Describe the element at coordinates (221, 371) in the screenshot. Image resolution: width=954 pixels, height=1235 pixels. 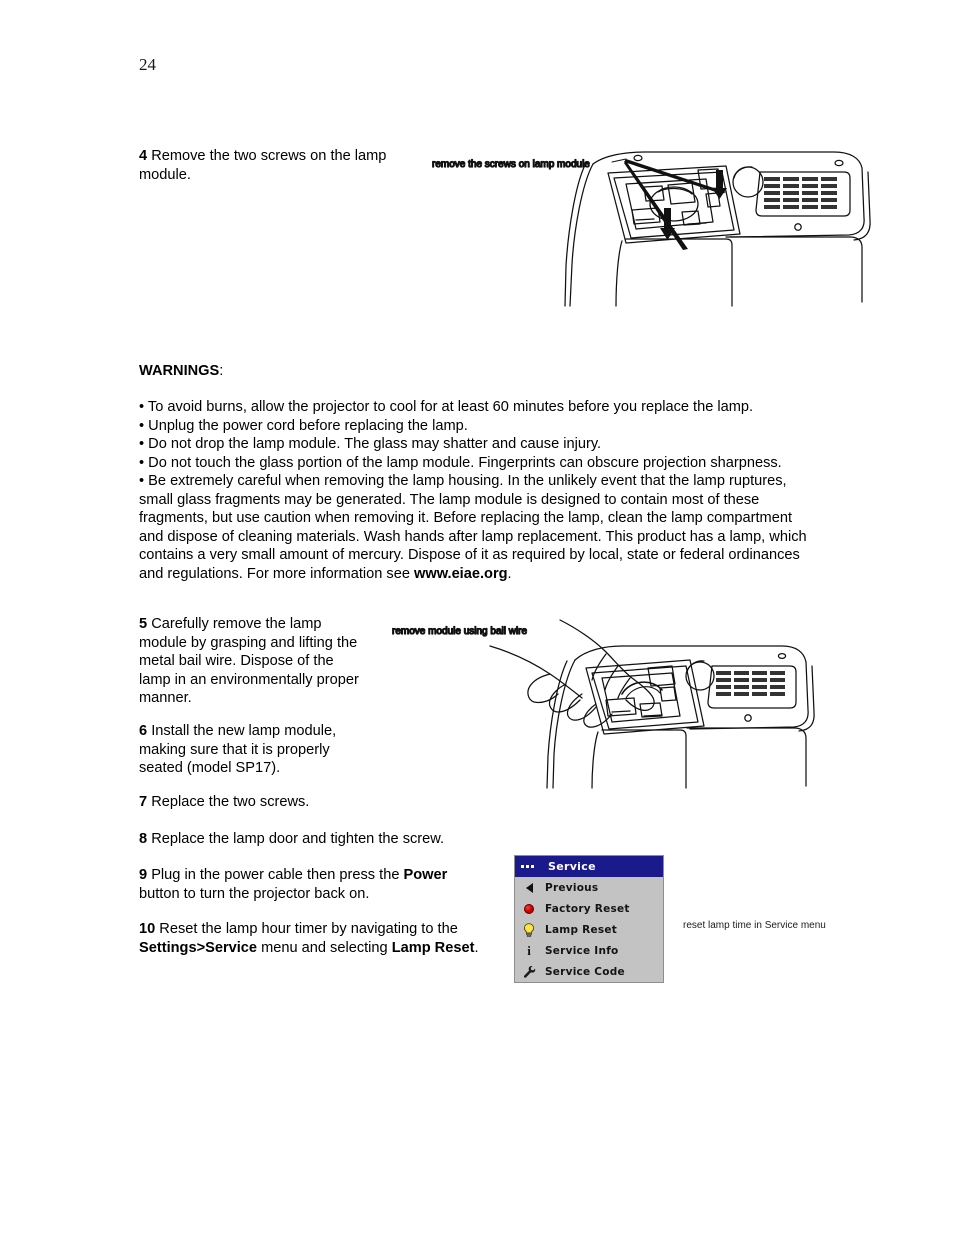
I see `warnings-heading-colon: :` at that location.